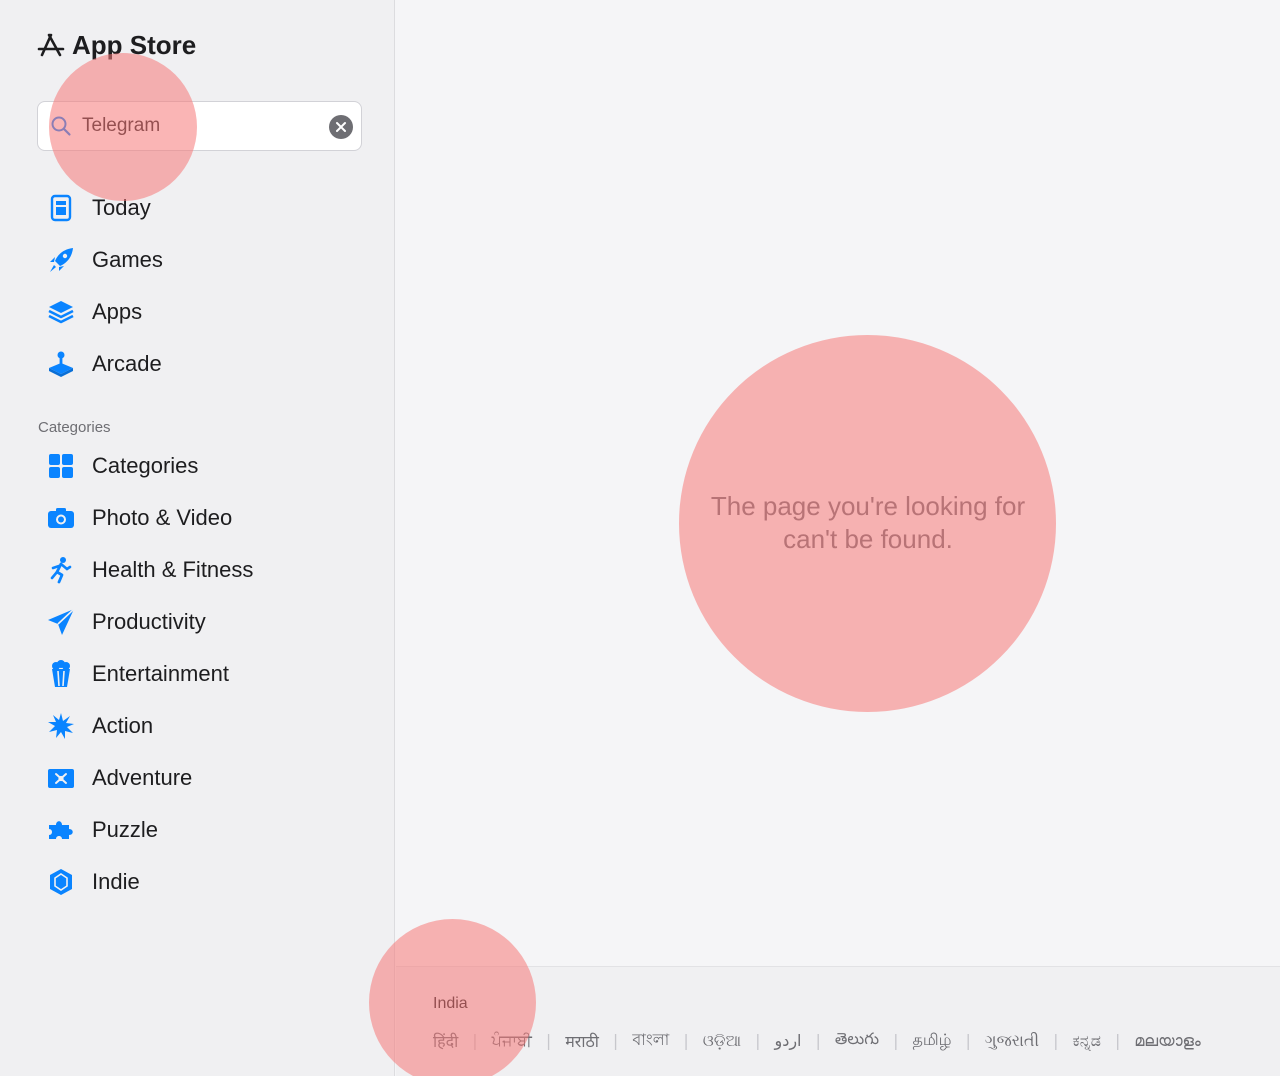  What do you see at coordinates (173, 569) in the screenshot?
I see `sidebar-item-label: Health & Fitness` at bounding box center [173, 569].